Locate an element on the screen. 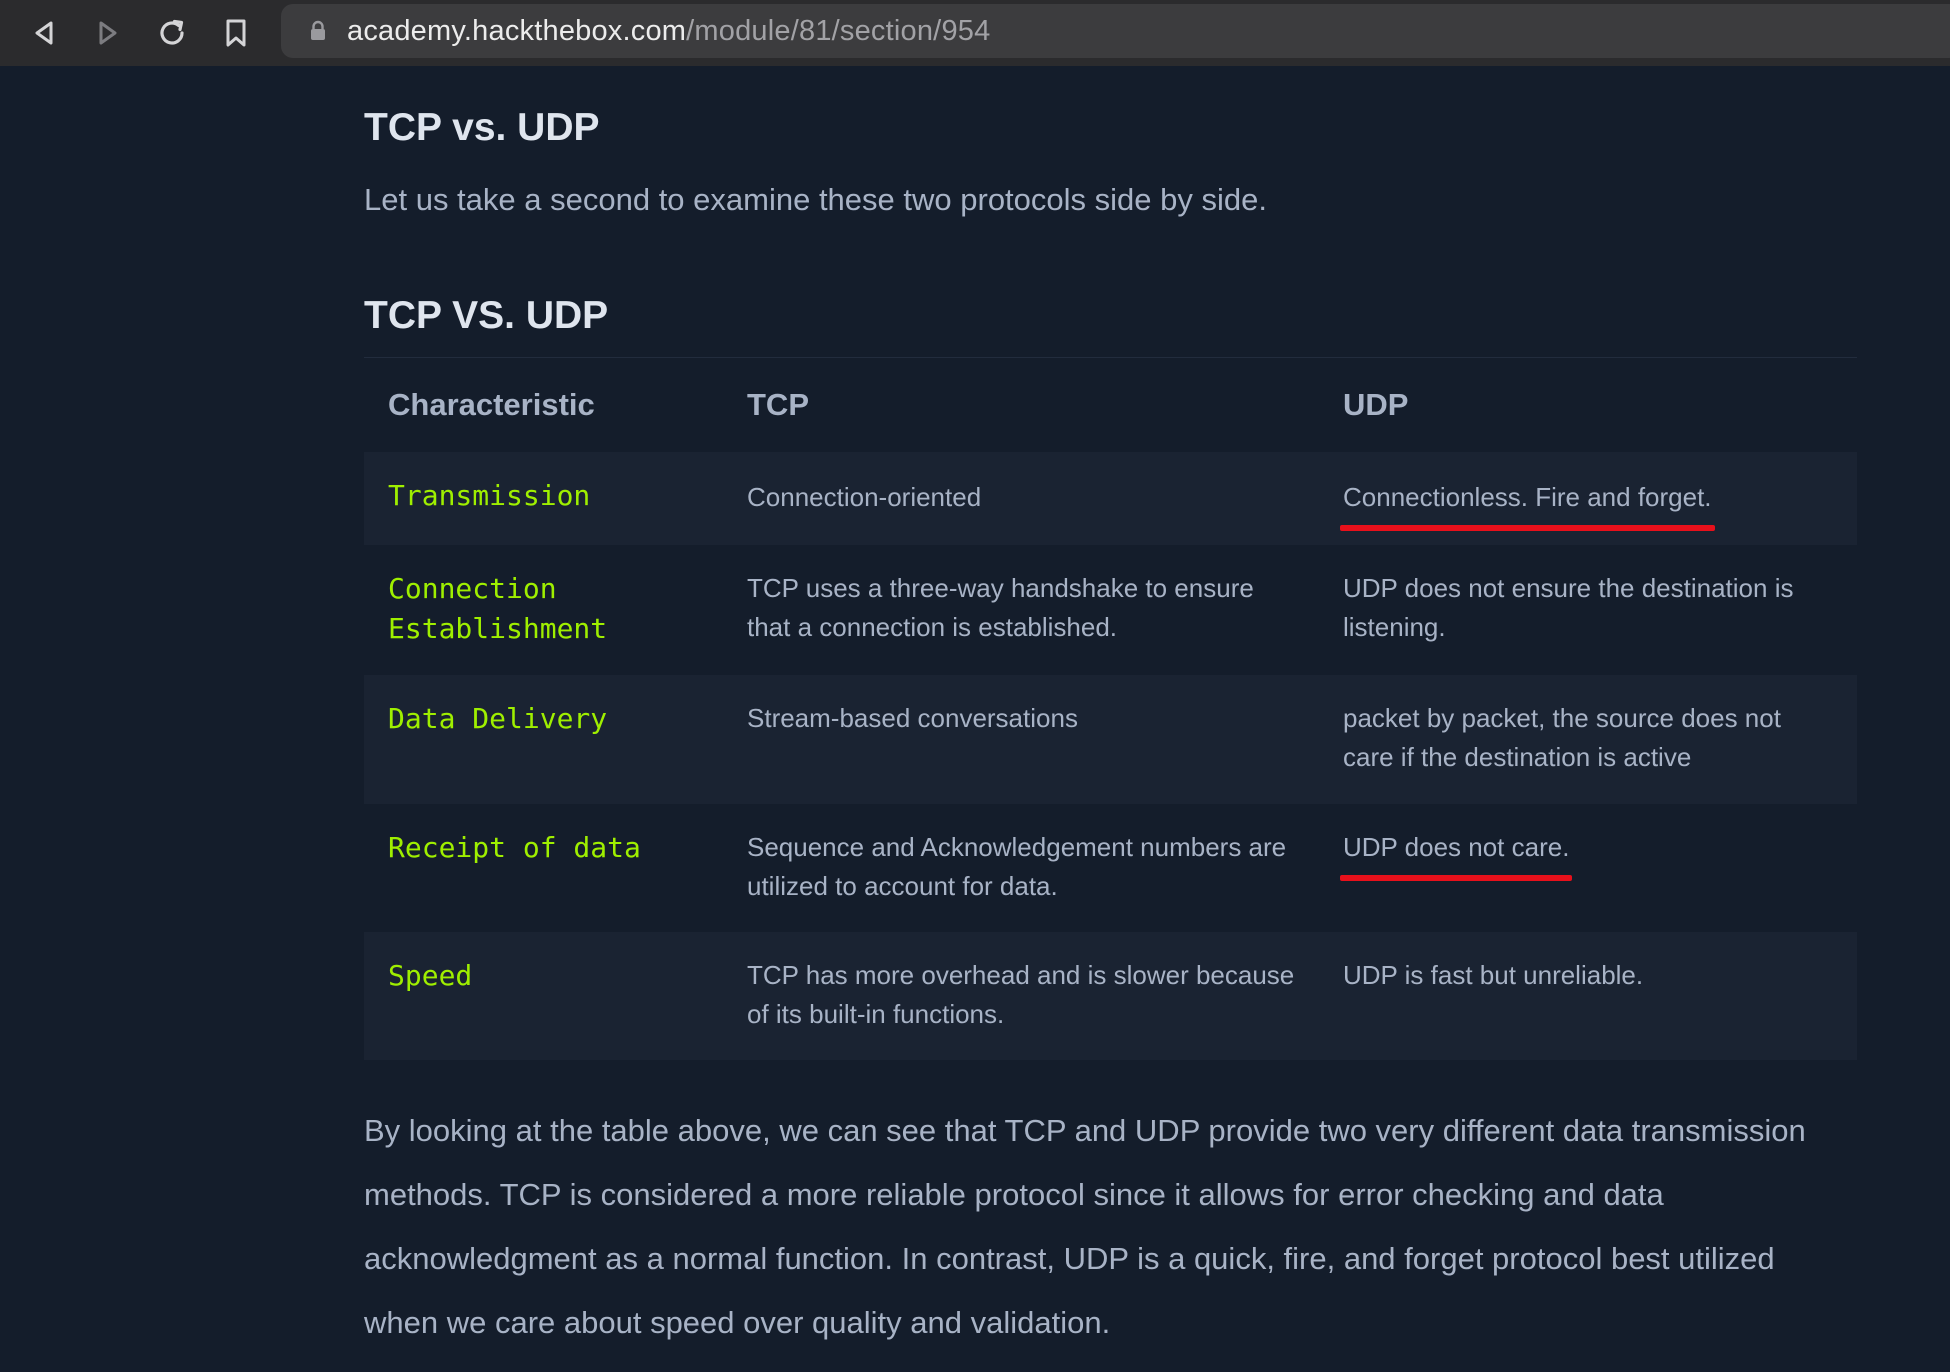 The image size is (1950, 1372). udp-cell: UDP is fast but unreliable. is located at coordinates (1588, 996).